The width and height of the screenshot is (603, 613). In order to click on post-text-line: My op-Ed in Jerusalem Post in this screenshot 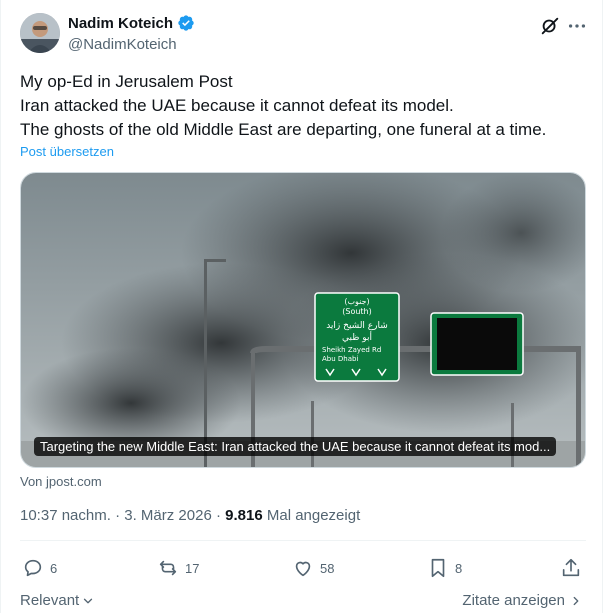, I will do `click(126, 81)`.